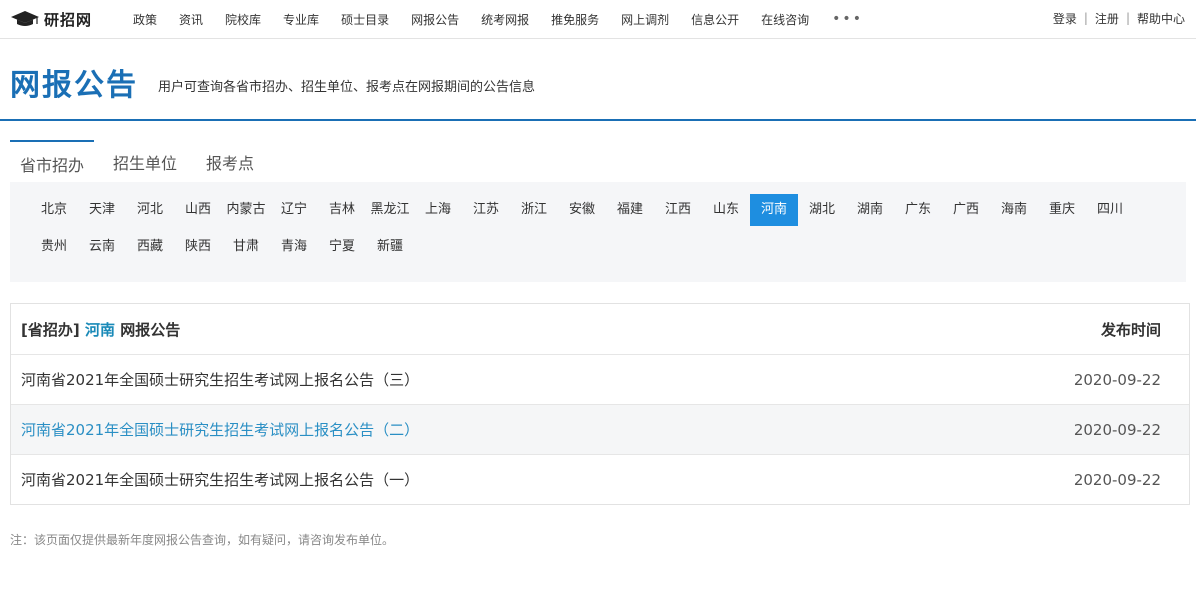 This screenshot has width=1196, height=602. What do you see at coordinates (294, 210) in the screenshot?
I see `province-row1-5: 辽宁` at bounding box center [294, 210].